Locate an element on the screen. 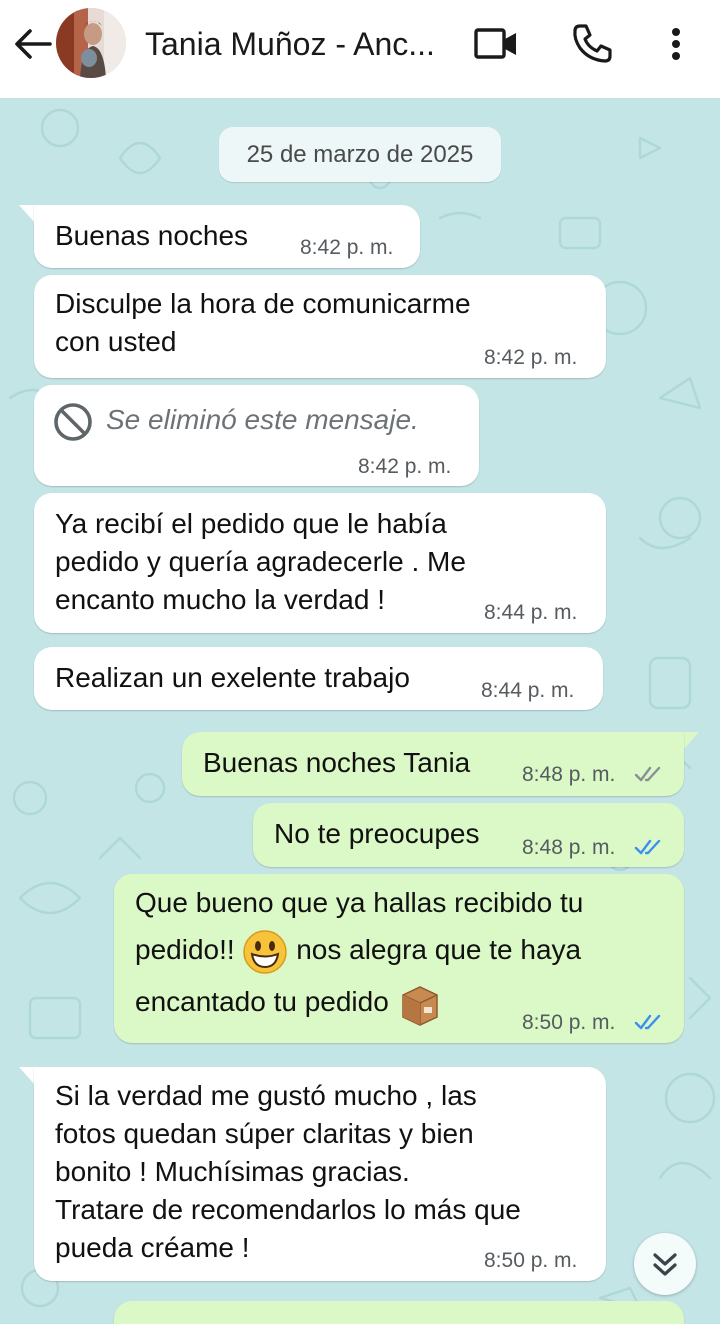 This screenshot has width=720, height=1324. message-text-line: pedido!! nos alegra que te haya is located at coordinates (358, 951).